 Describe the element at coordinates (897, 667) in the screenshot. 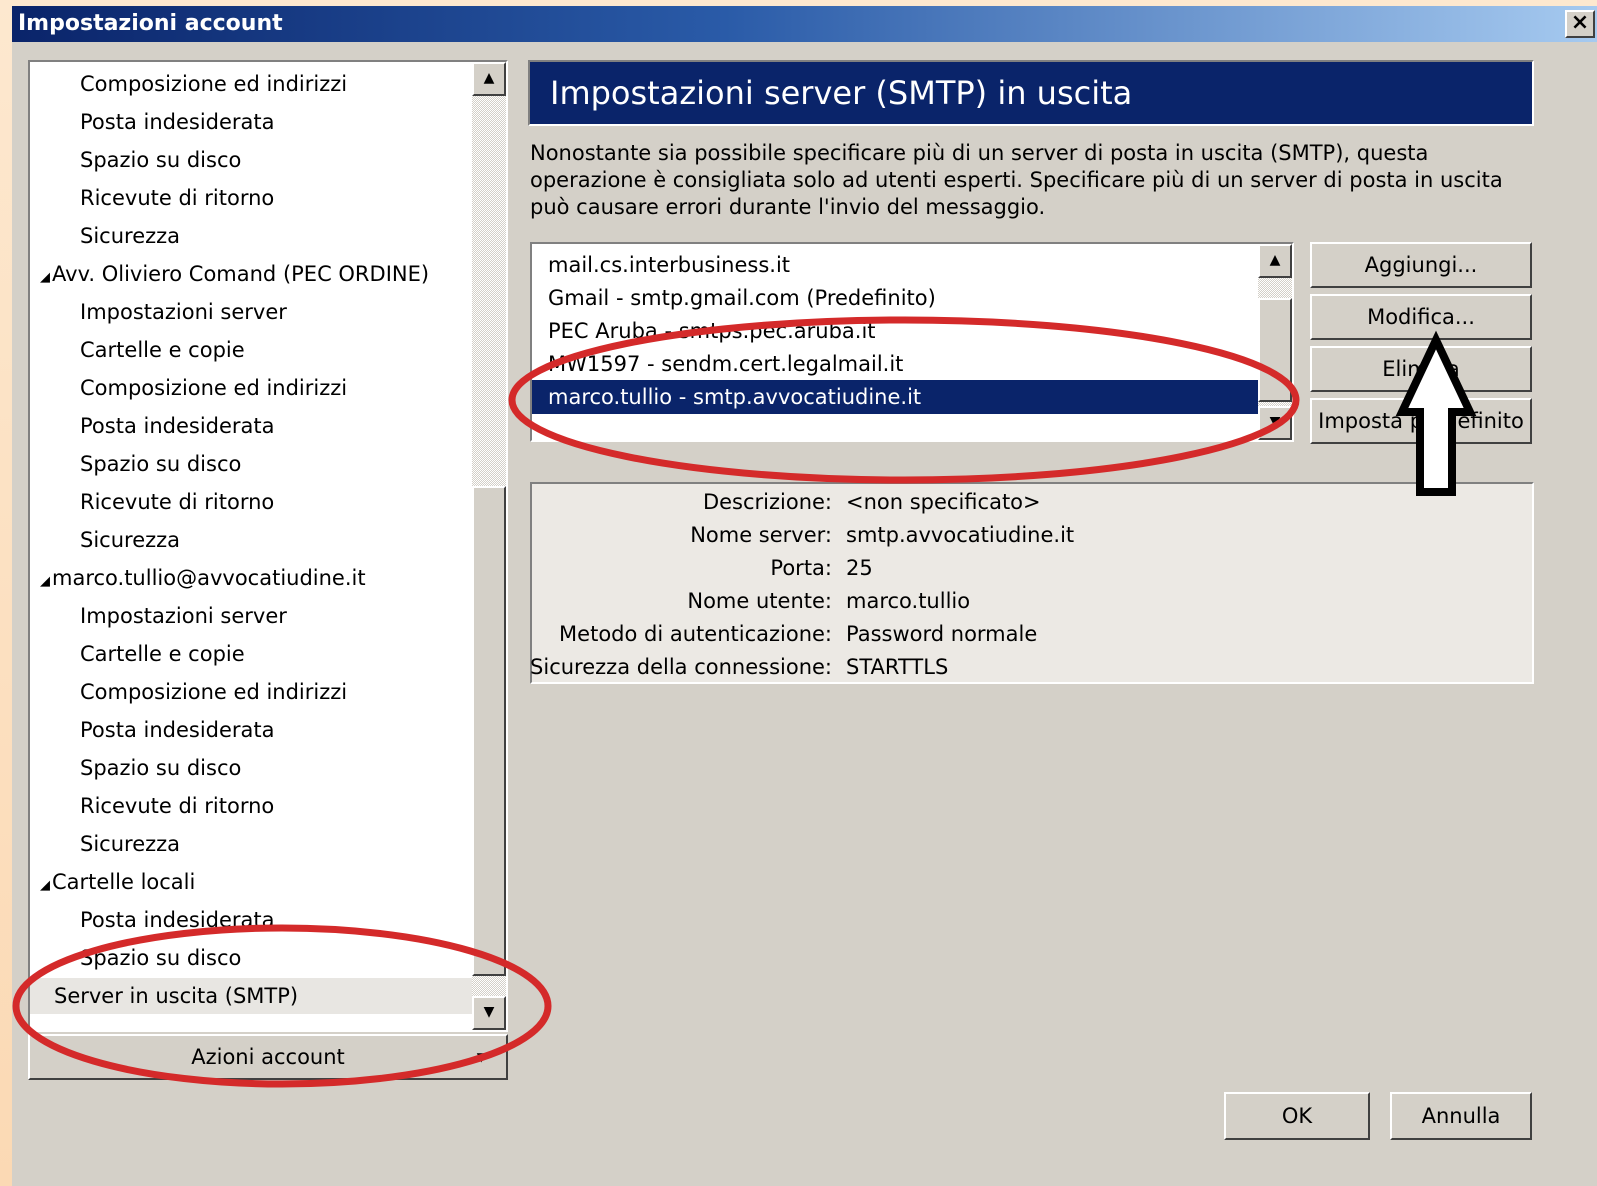

I see `detail-value: STARTTLS` at that location.